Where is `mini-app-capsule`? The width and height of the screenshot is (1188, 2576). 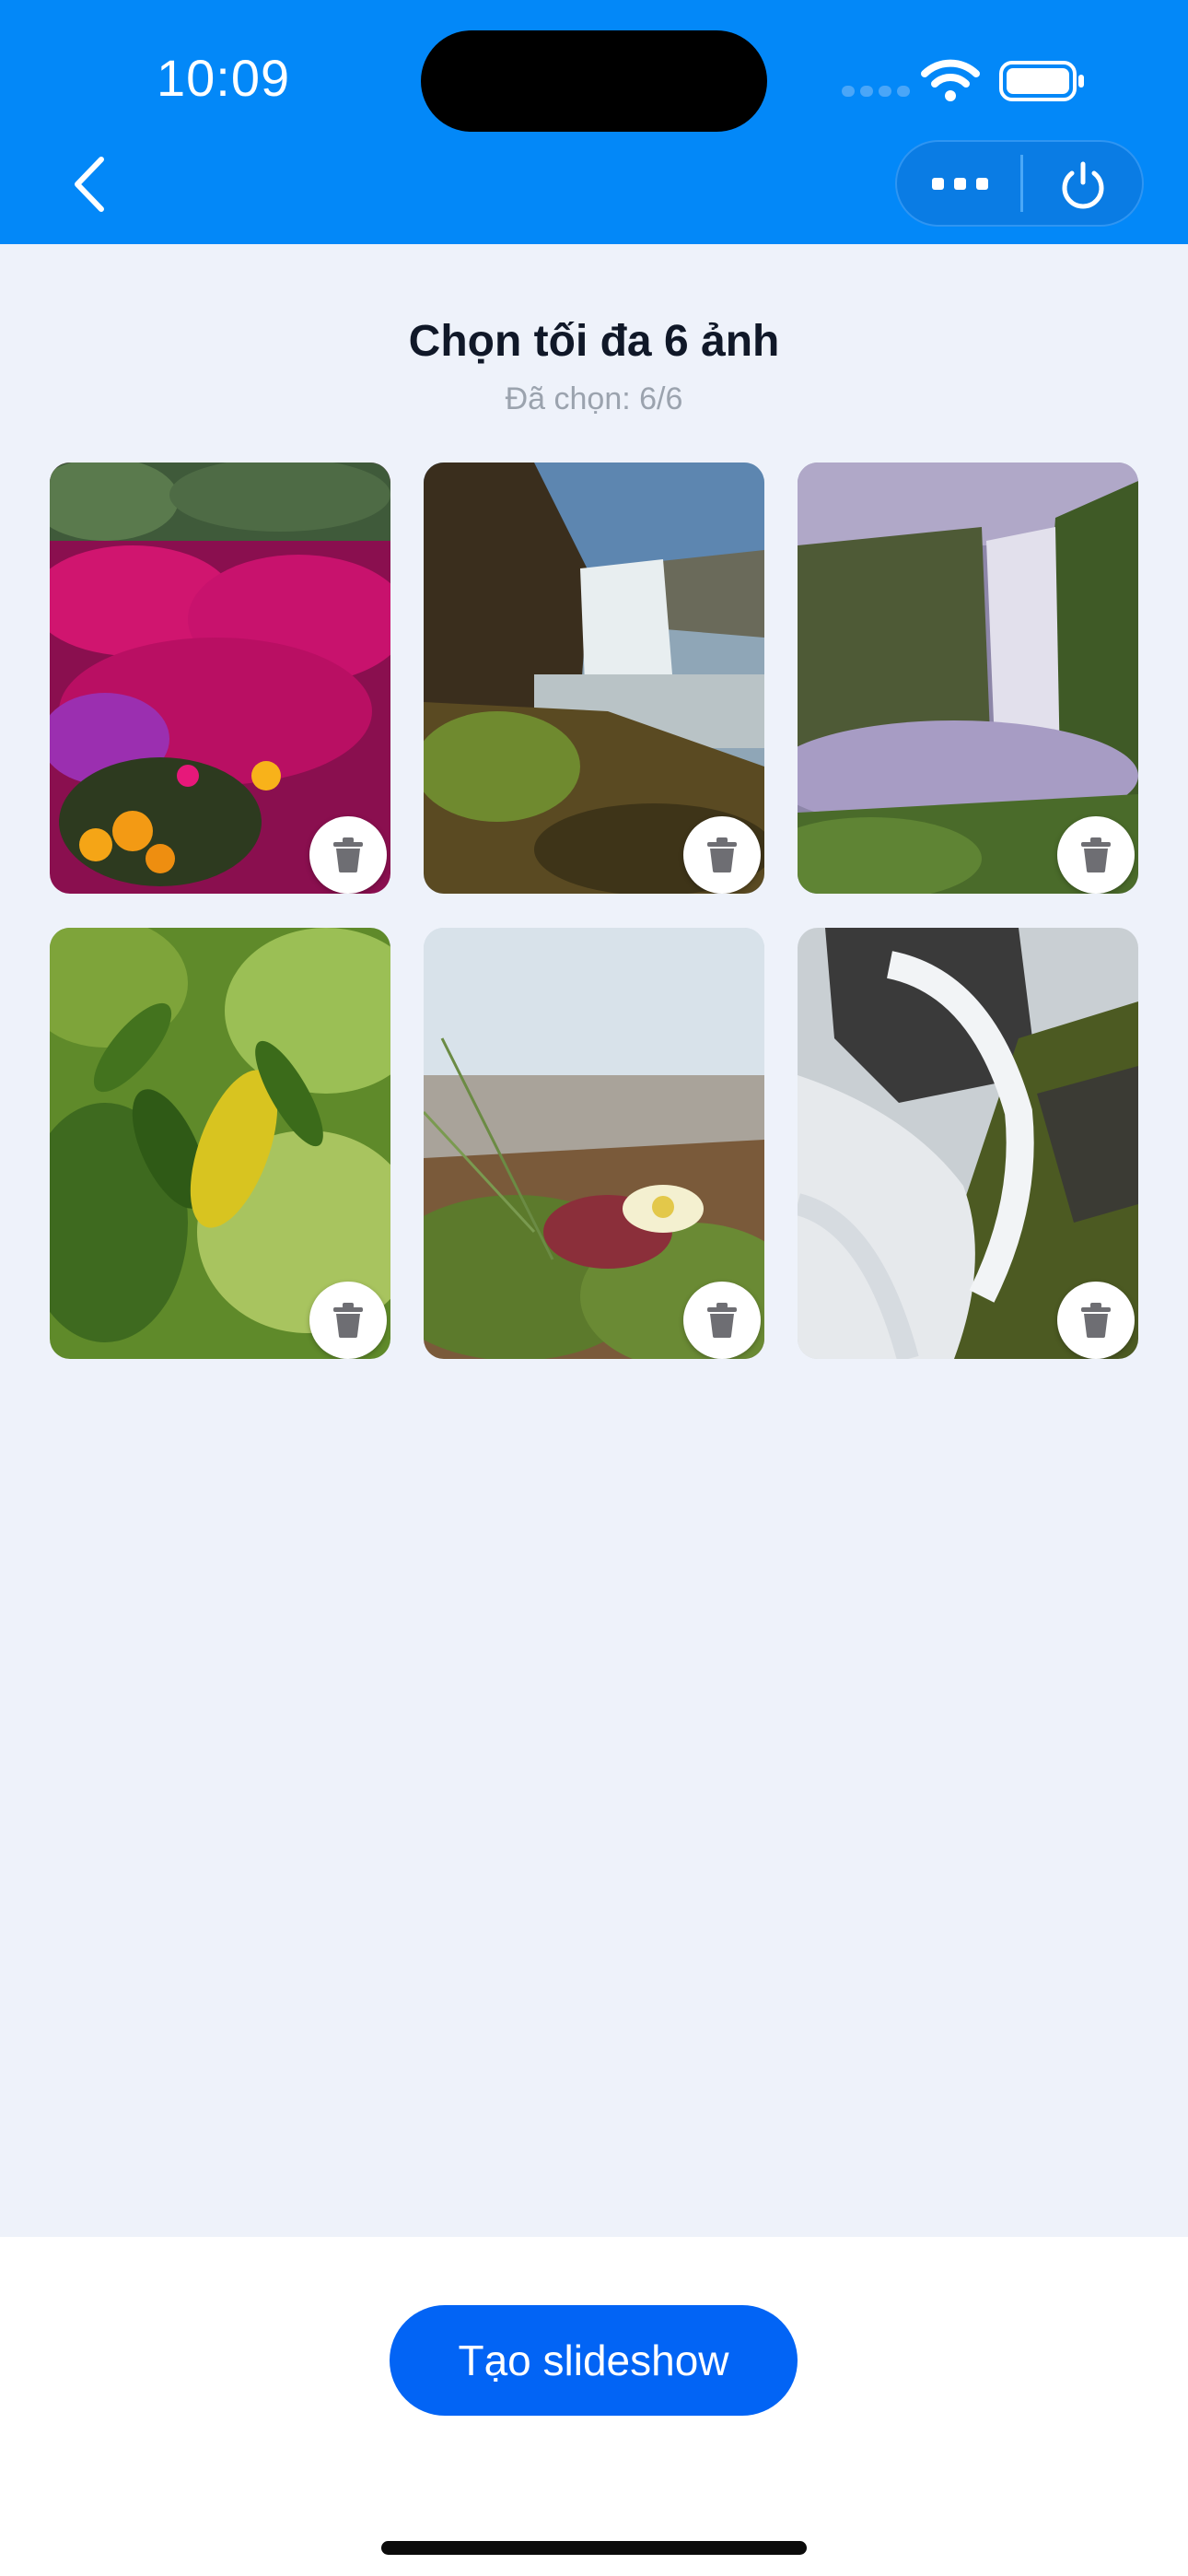 mini-app-capsule is located at coordinates (1019, 183).